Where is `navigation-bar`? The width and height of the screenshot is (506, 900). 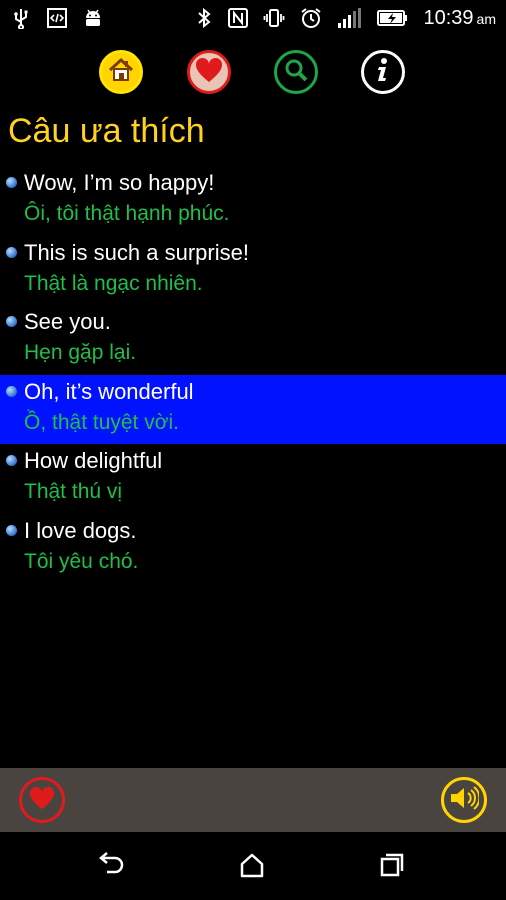 navigation-bar is located at coordinates (253, 866).